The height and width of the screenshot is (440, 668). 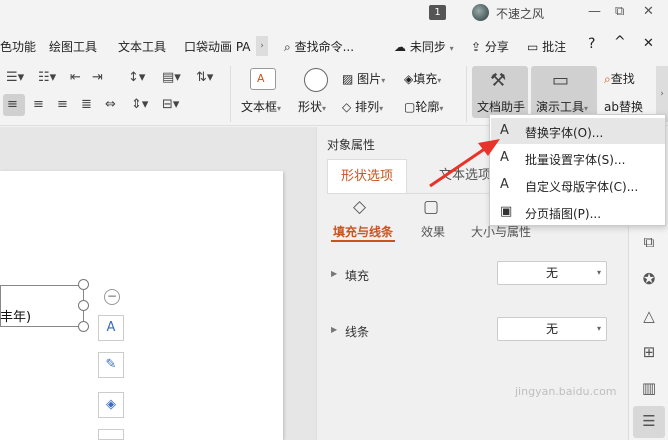 I want to click on justify-icon: ≣, so click(x=86, y=104).